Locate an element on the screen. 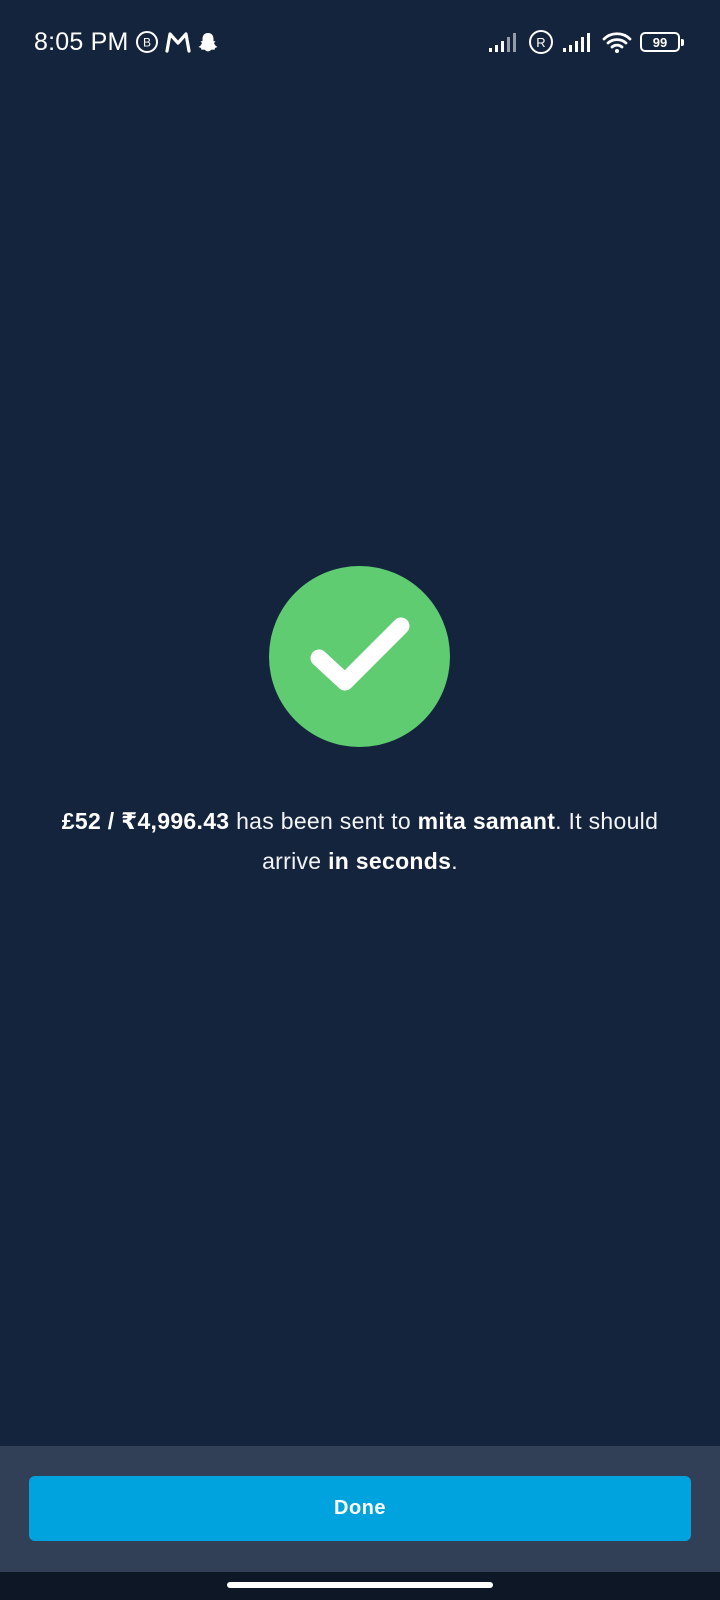  bottom-panel: Done is located at coordinates (360, 1509).